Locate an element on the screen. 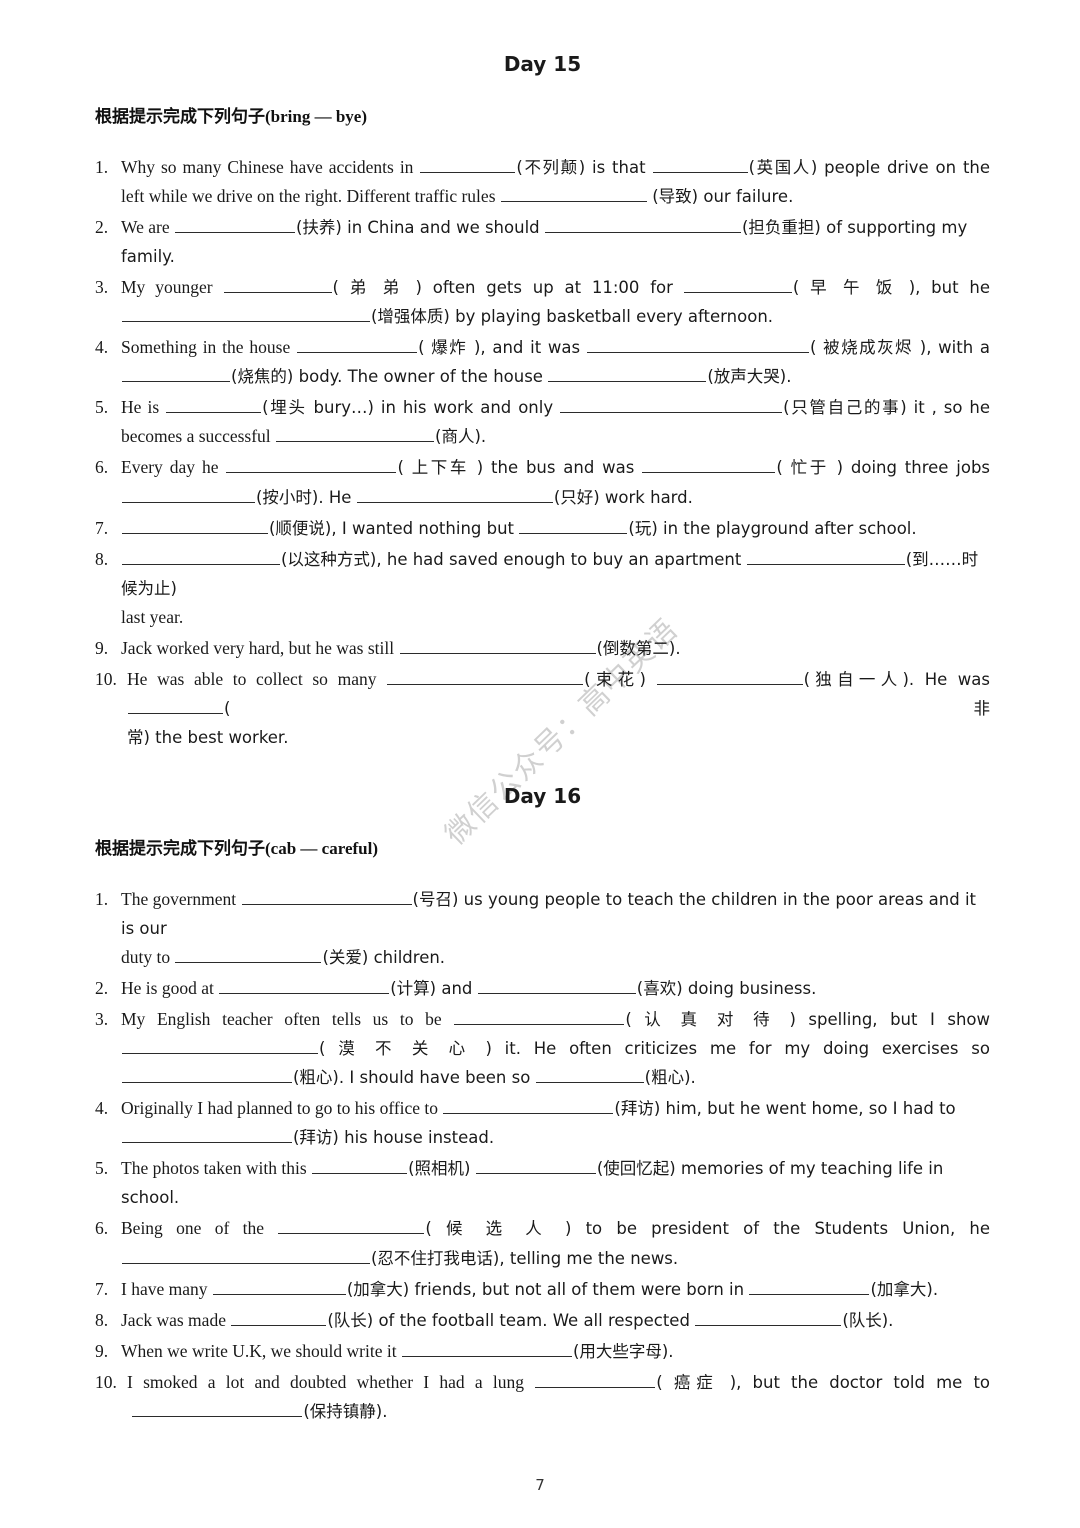 The width and height of the screenshot is (1080, 1528). question-hint: (保持镇静). is located at coordinates (345, 1411).